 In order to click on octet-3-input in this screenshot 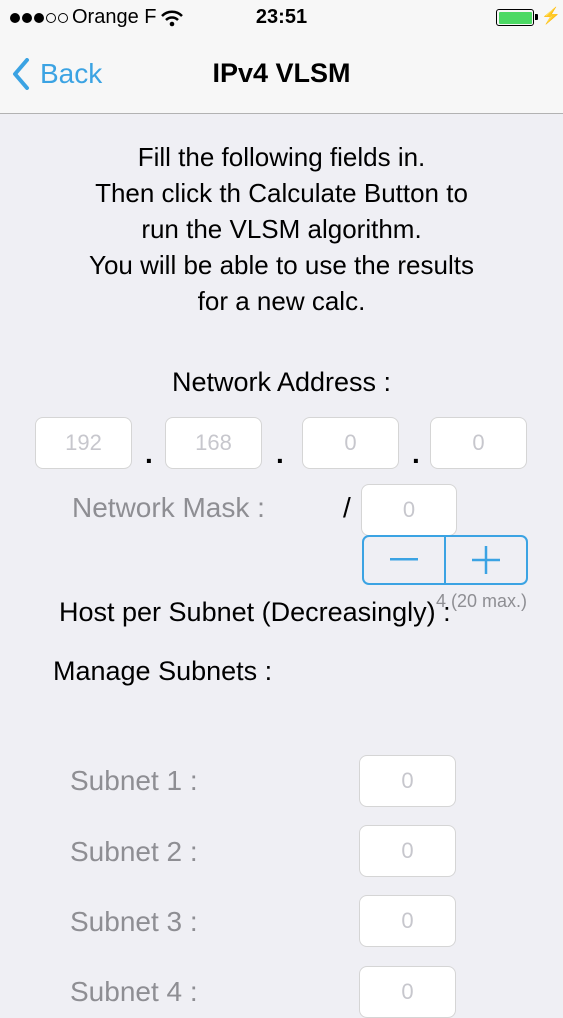, I will do `click(350, 443)`.